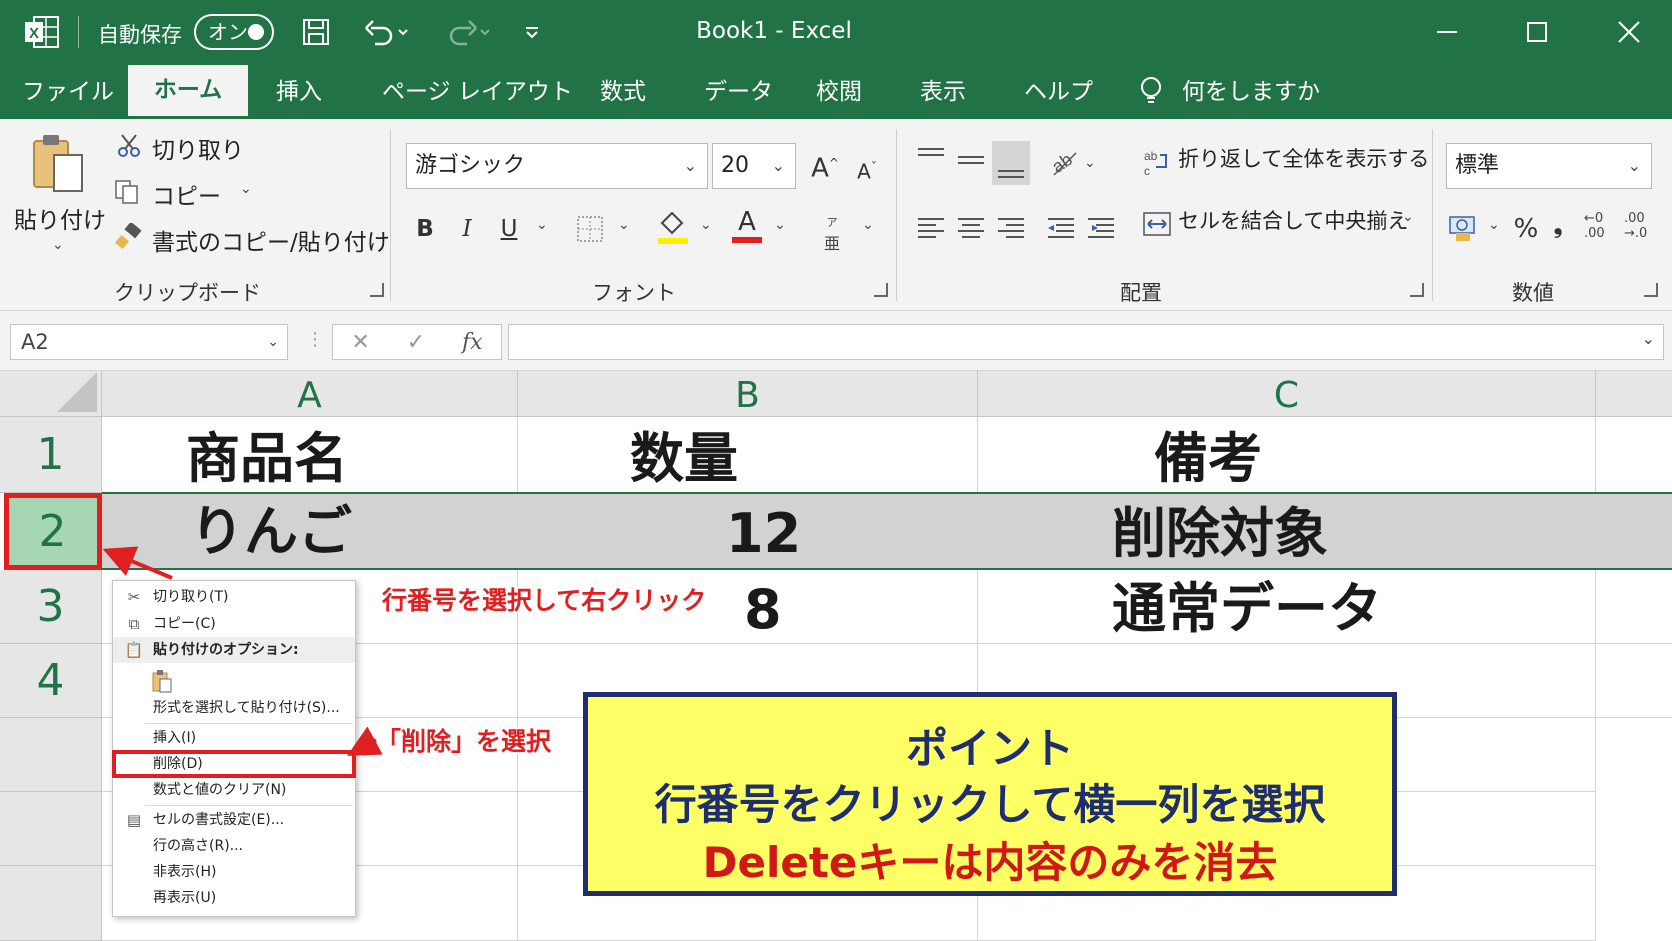  What do you see at coordinates (299, 92) in the screenshot?
I see `tab-insert: 挿入` at bounding box center [299, 92].